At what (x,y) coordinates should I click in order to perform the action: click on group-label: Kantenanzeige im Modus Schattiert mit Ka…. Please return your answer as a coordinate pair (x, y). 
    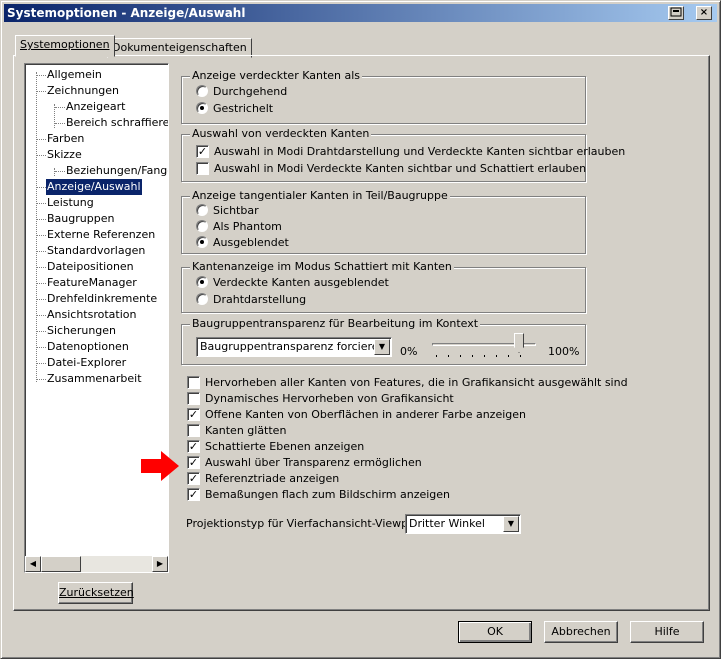
    Looking at the image, I should click on (322, 266).